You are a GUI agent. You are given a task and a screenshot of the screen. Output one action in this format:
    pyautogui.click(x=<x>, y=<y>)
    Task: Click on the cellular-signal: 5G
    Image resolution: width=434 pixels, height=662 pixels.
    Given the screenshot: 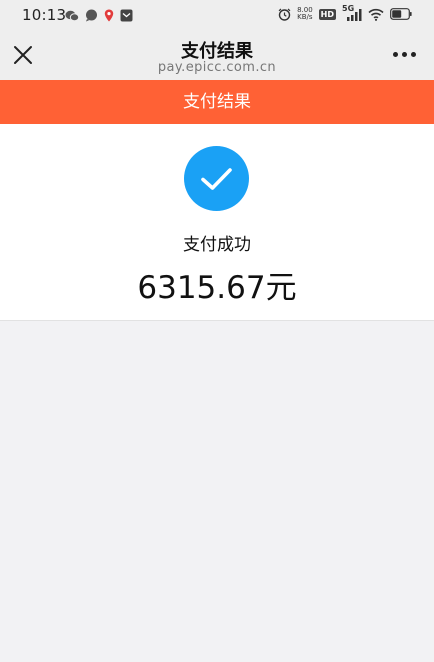 What is the action you would take?
    pyautogui.click(x=352, y=12)
    